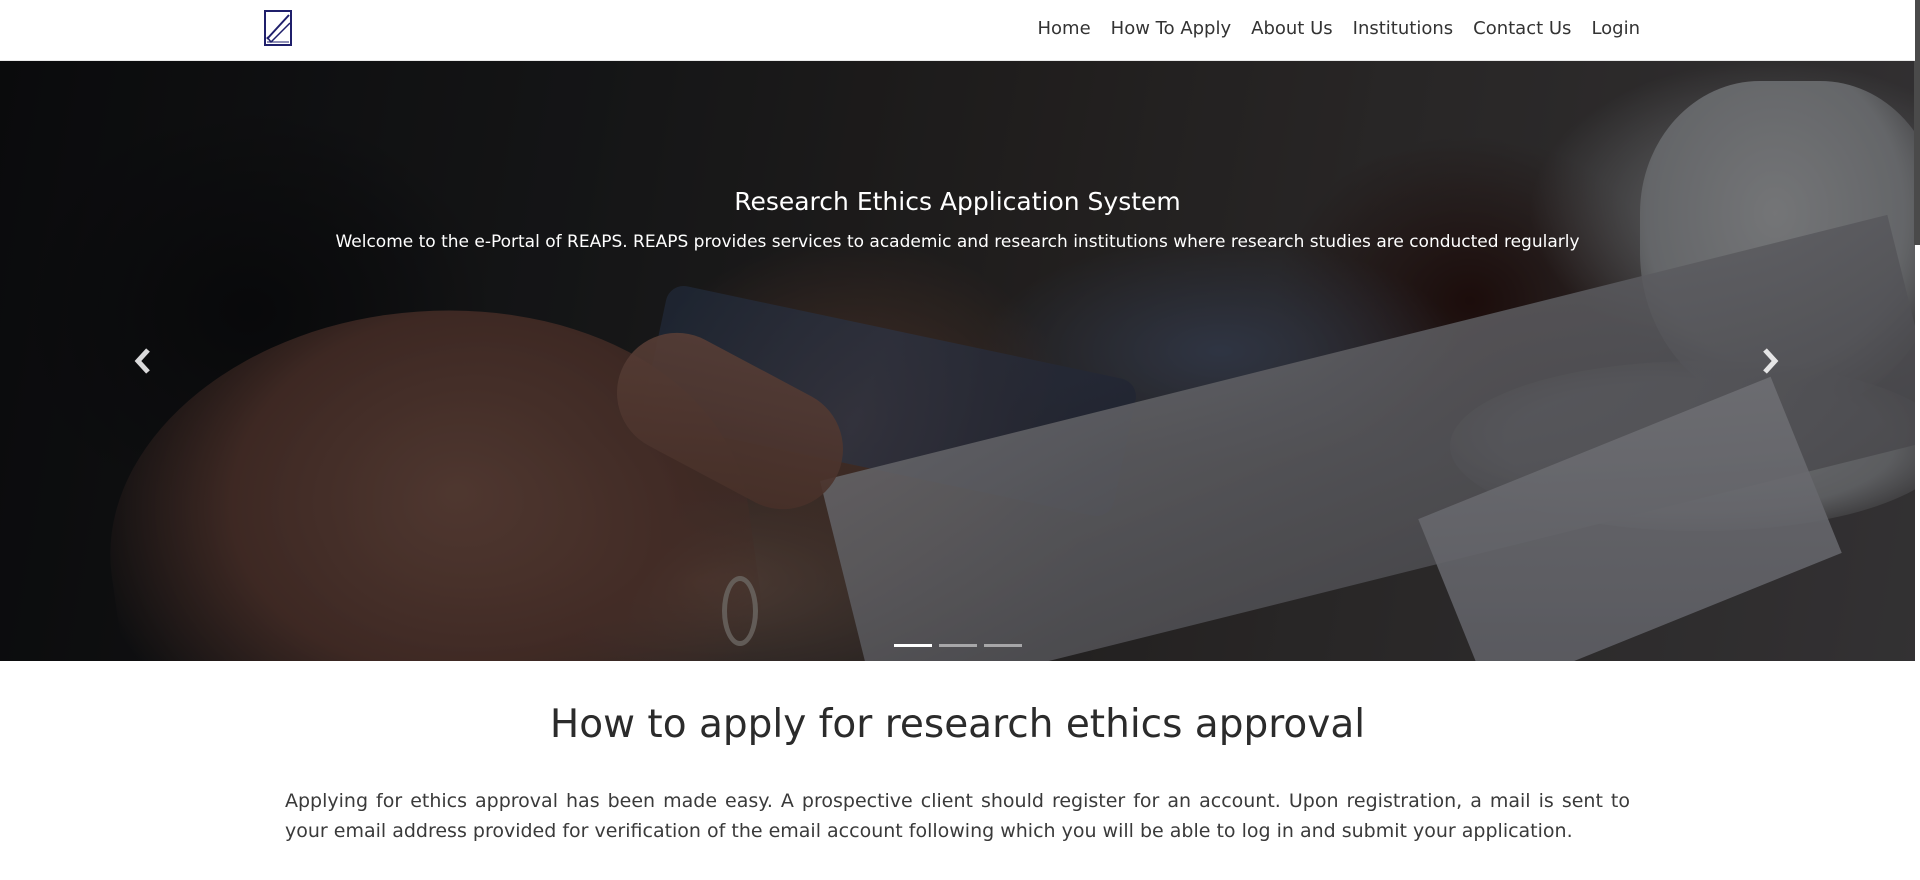 The width and height of the screenshot is (1920, 880). Describe the element at coordinates (1770, 361) in the screenshot. I see `chevron-right-icon` at that location.